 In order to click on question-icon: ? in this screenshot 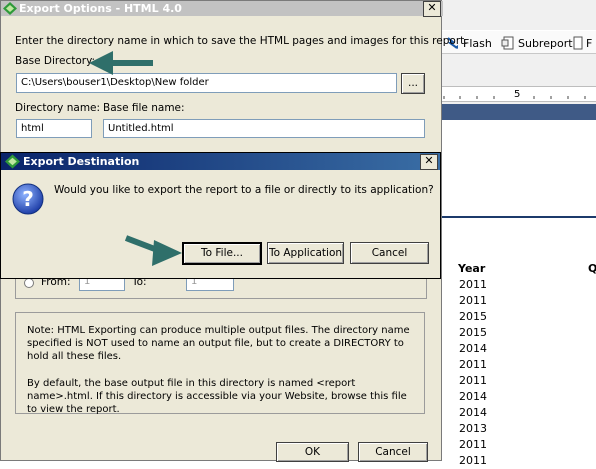, I will do `click(28, 199)`.